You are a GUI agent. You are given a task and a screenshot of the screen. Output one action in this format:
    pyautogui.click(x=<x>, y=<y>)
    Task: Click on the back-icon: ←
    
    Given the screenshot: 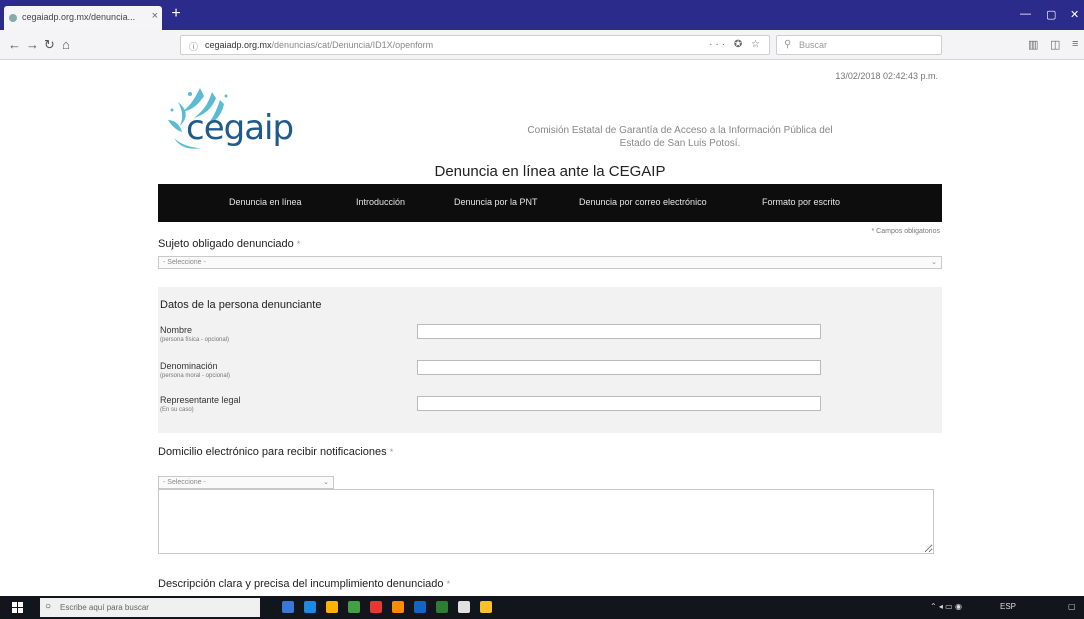 What is the action you would take?
    pyautogui.click(x=14, y=44)
    